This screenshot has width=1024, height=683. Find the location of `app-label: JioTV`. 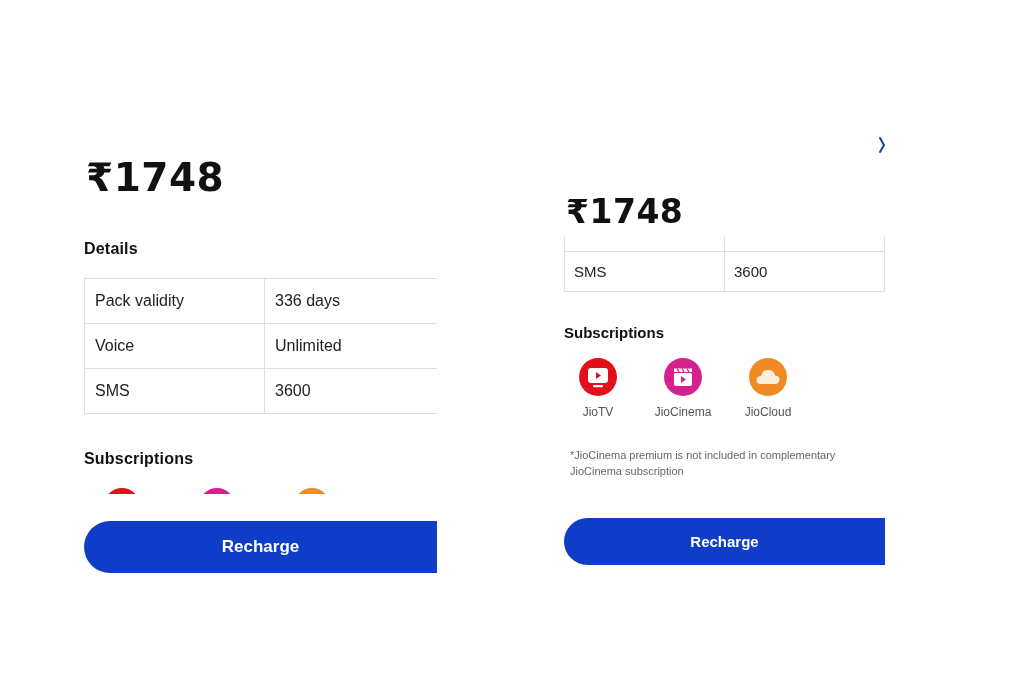

app-label: JioTV is located at coordinates (598, 412).